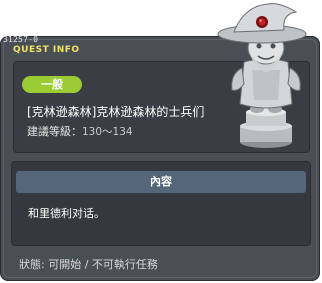 This screenshot has height=283, width=322. What do you see at coordinates (116, 112) in the screenshot?
I see `quest-title: [克林逊森林]克林逊森林的士兵们` at bounding box center [116, 112].